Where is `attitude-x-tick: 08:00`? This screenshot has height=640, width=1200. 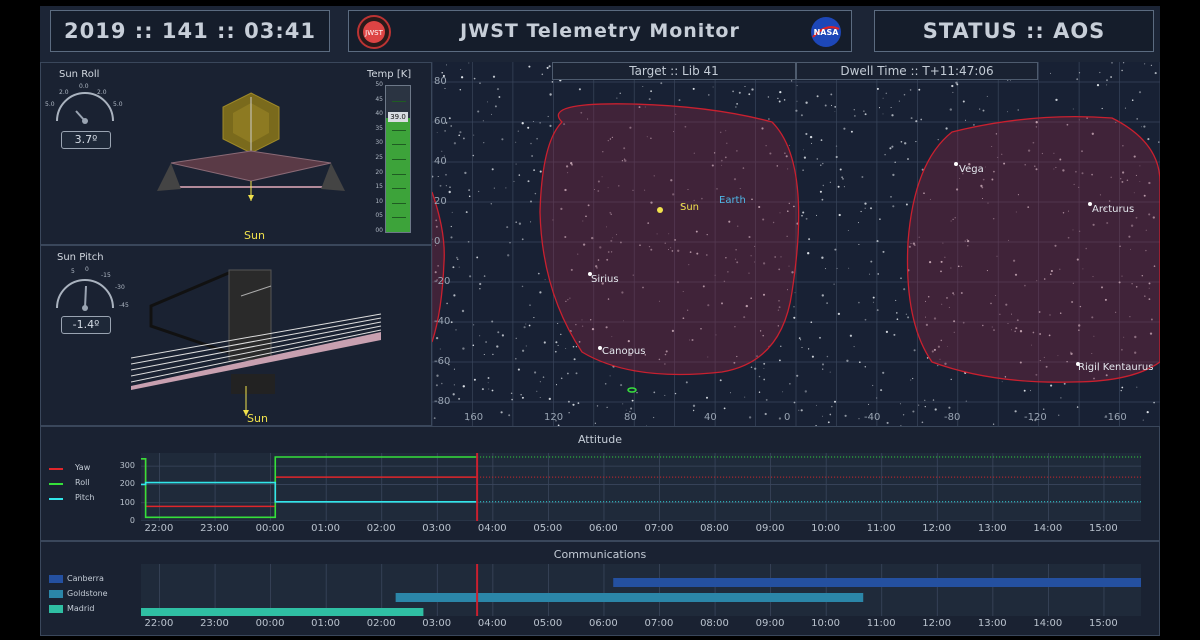 attitude-x-tick: 08:00 is located at coordinates (714, 528).